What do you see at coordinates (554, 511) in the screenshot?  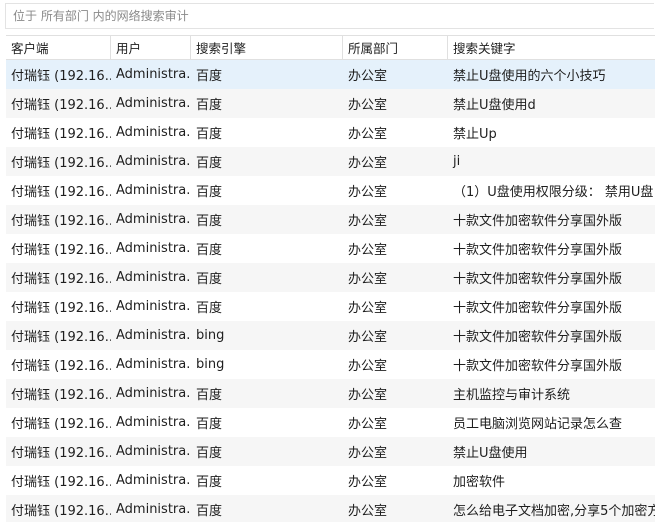 I see `cell-keyword: 怎么给电子文档加密,分享5个加密方法` at bounding box center [554, 511].